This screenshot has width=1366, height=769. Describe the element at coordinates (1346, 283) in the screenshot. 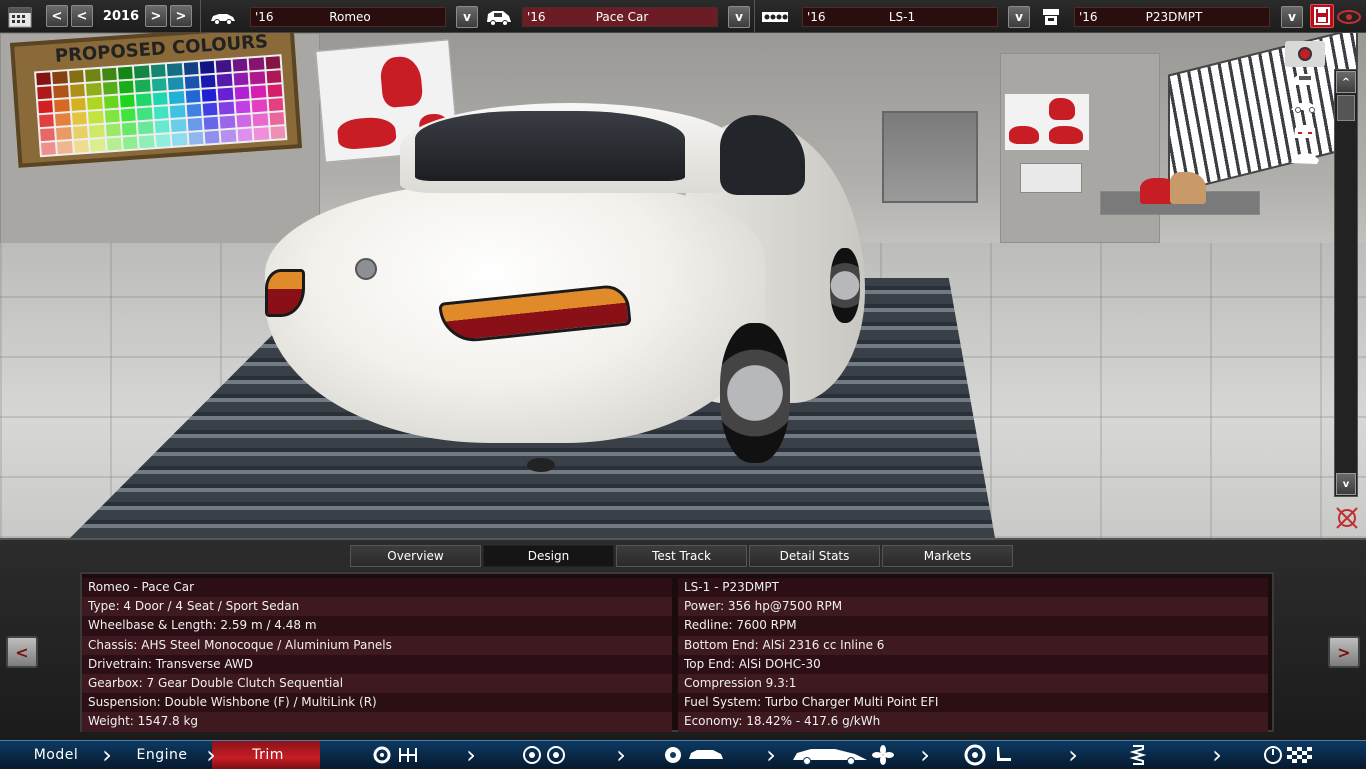

I see `zoom-scrollbar` at that location.